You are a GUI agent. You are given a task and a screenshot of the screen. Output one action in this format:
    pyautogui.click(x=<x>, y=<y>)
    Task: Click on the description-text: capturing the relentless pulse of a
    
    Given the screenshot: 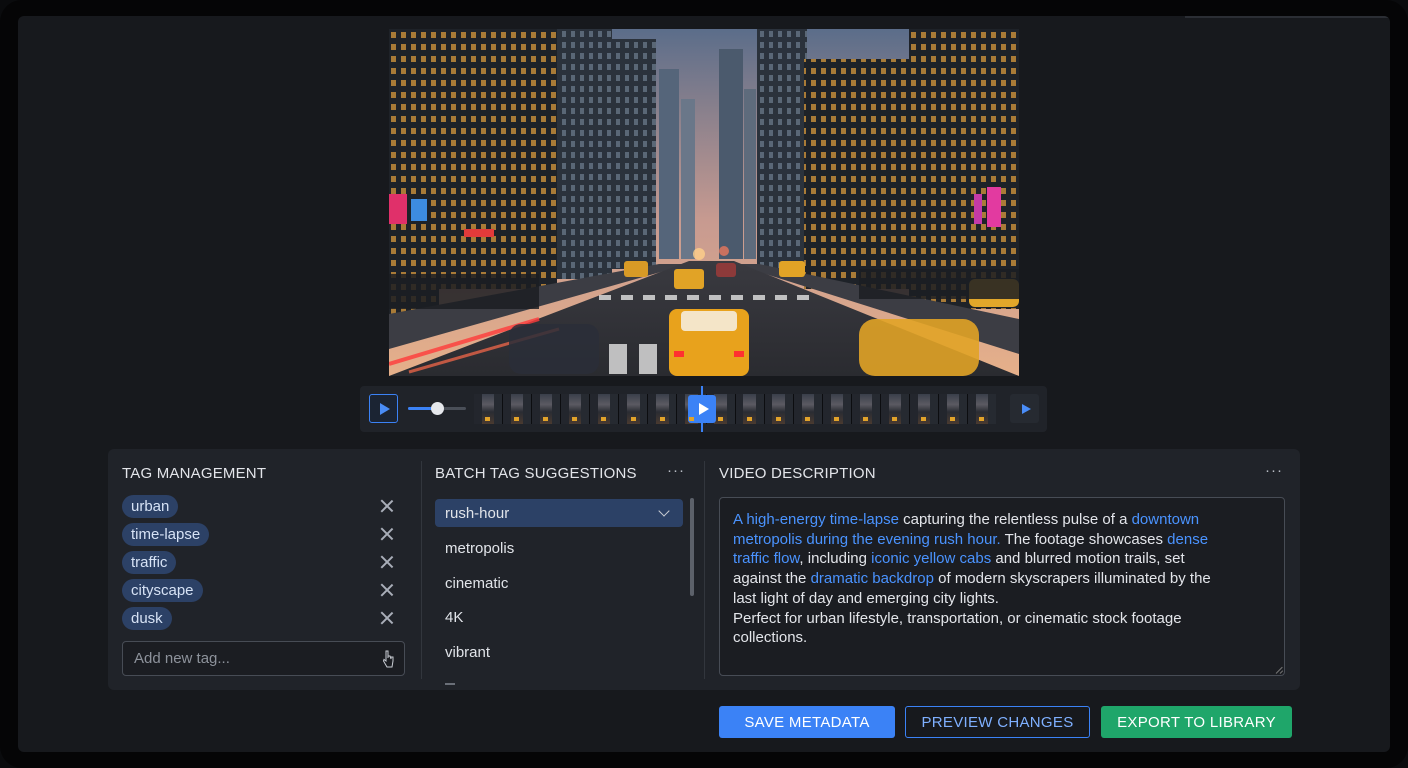 What is the action you would take?
    pyautogui.click(x=1015, y=519)
    